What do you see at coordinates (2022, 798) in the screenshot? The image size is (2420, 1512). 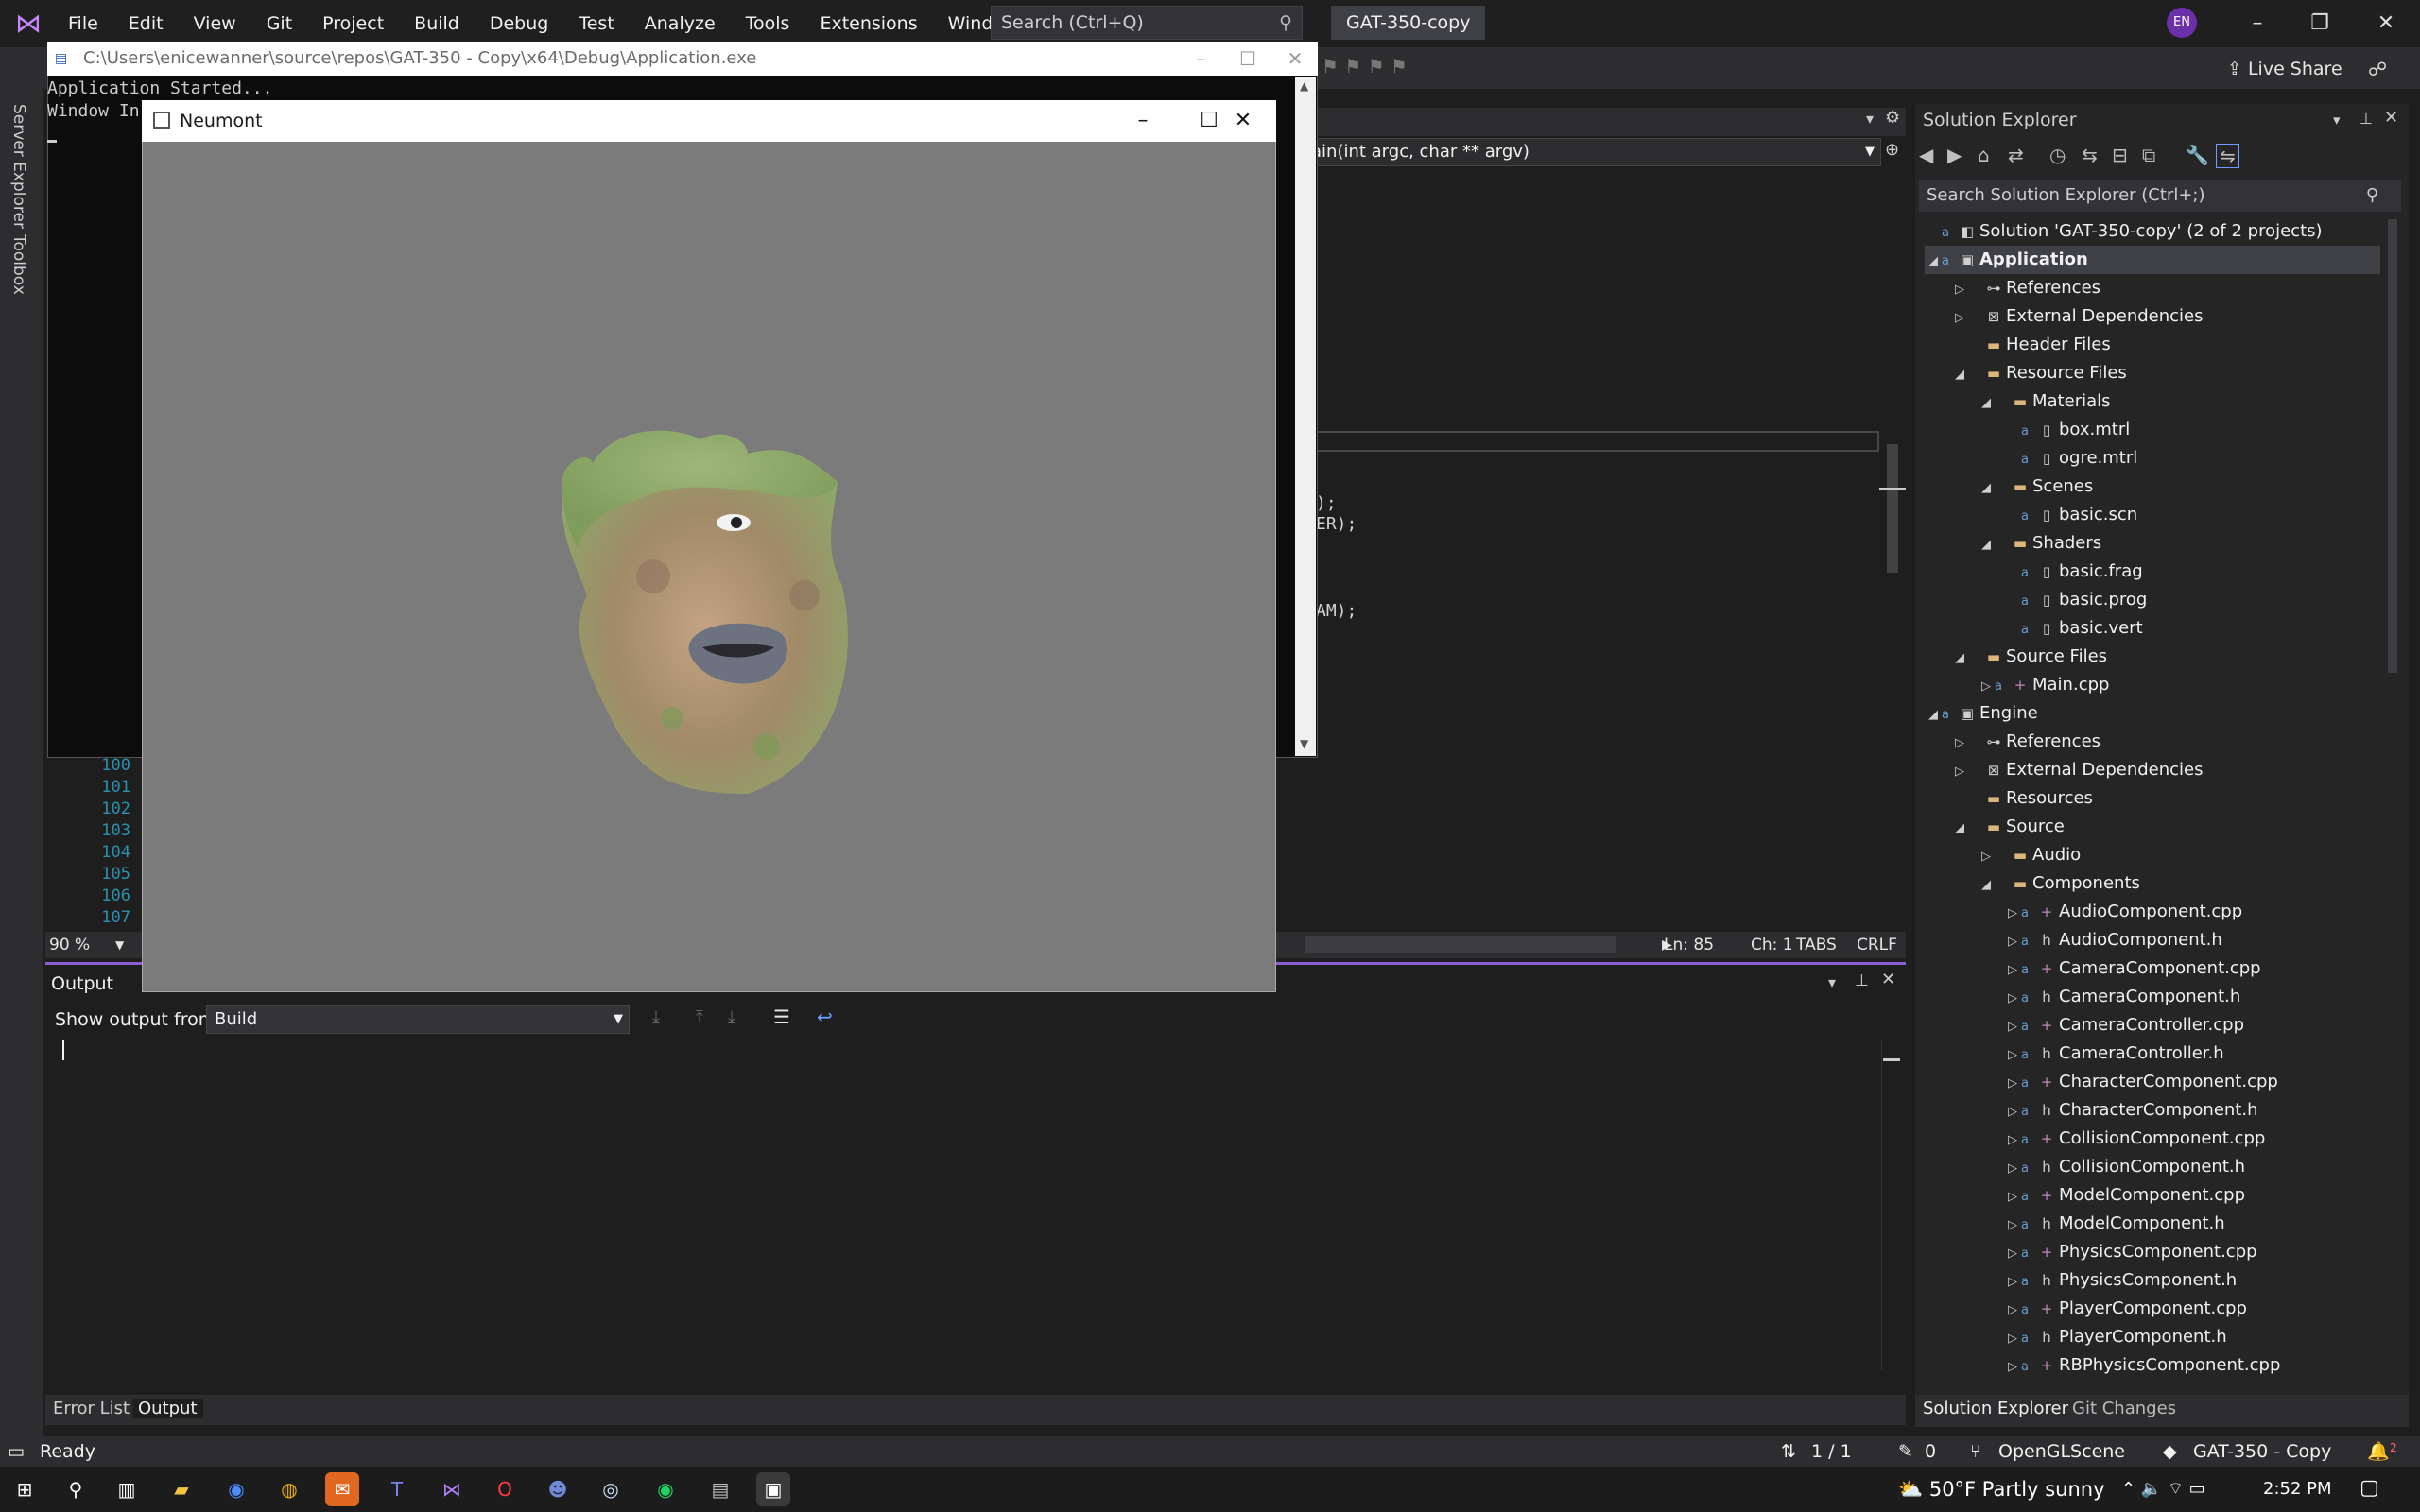 I see `tree-item: ▬ Resources` at bounding box center [2022, 798].